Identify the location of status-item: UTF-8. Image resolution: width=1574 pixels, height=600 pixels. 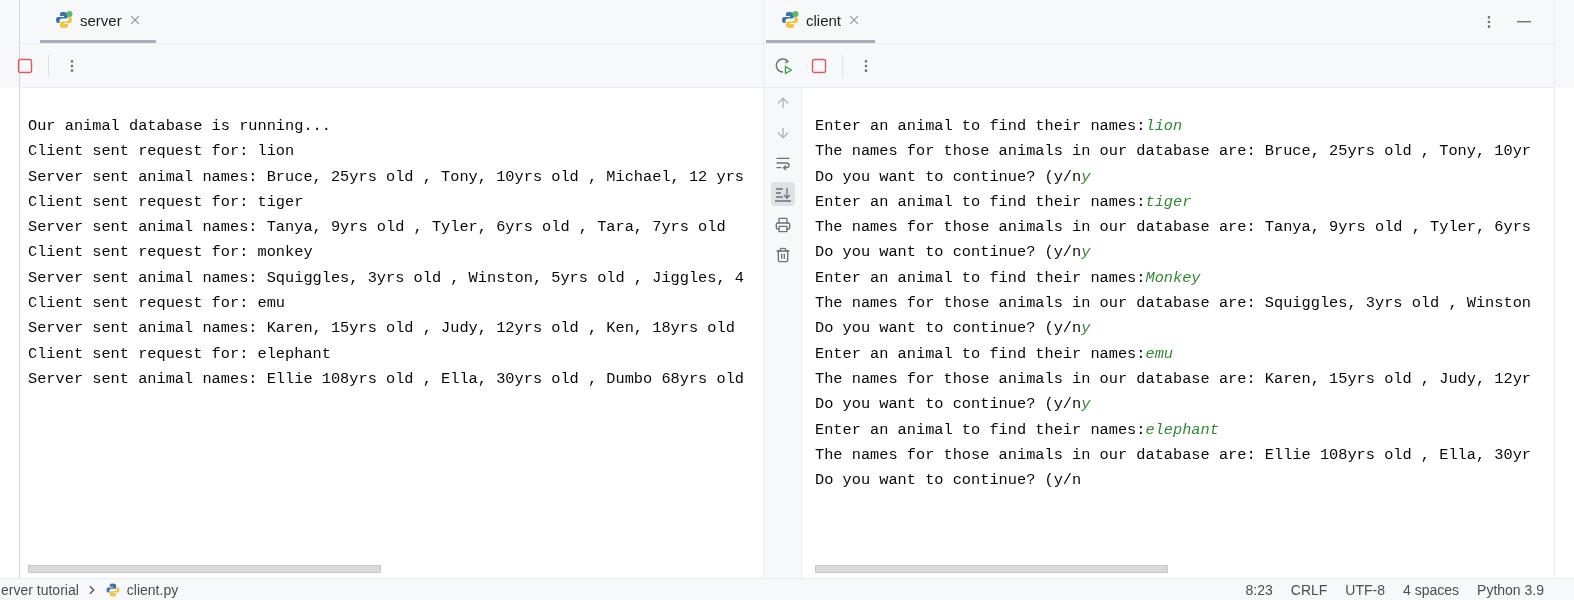
(1365, 589).